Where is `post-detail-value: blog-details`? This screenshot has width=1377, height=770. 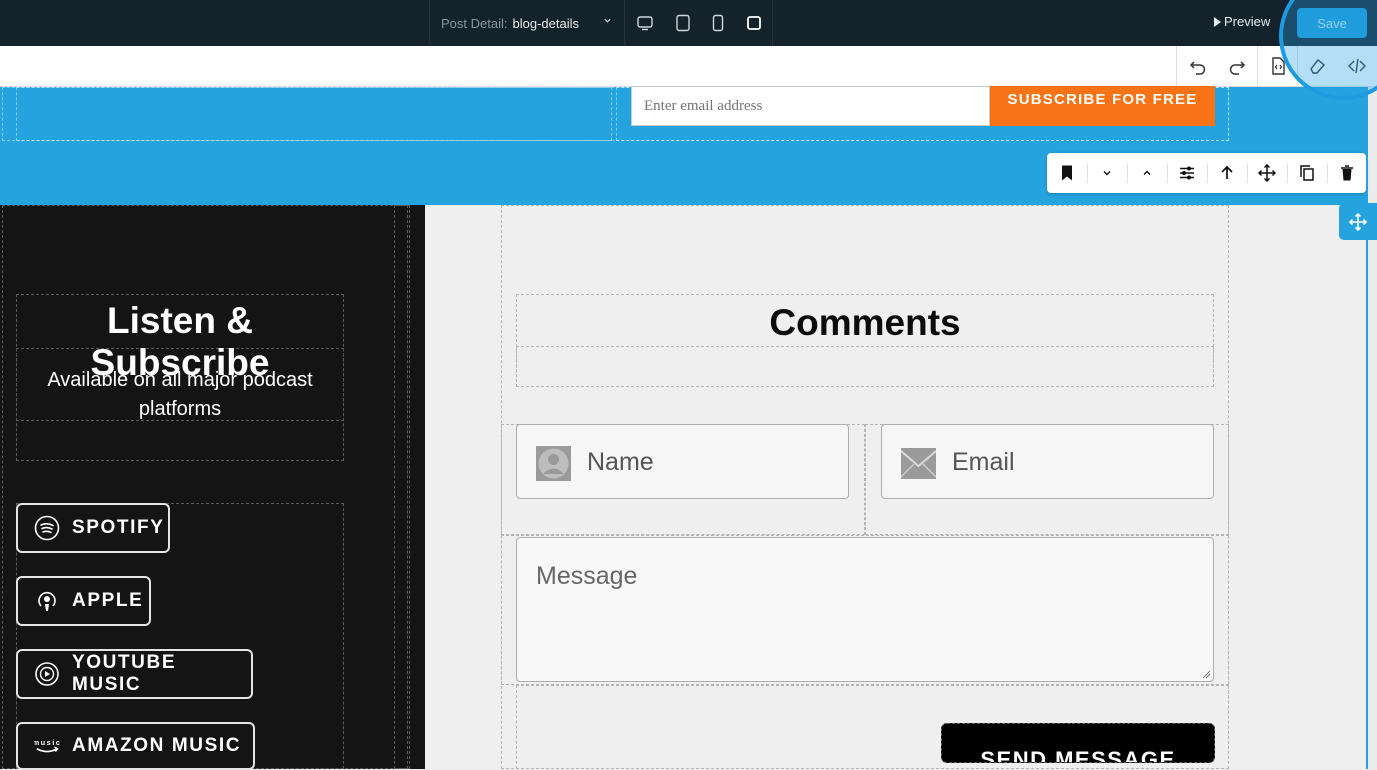 post-detail-value: blog-details is located at coordinates (545, 23).